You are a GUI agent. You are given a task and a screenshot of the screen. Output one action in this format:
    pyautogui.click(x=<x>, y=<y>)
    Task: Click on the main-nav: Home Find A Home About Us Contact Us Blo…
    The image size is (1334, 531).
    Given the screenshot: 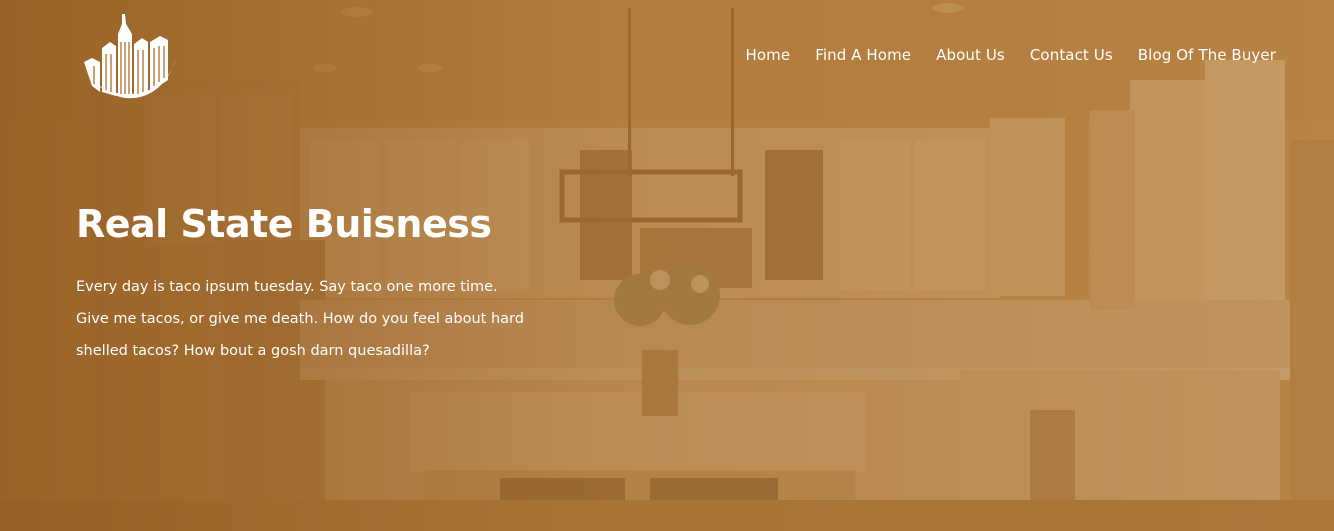 What is the action you would take?
    pyautogui.click(x=1011, y=55)
    